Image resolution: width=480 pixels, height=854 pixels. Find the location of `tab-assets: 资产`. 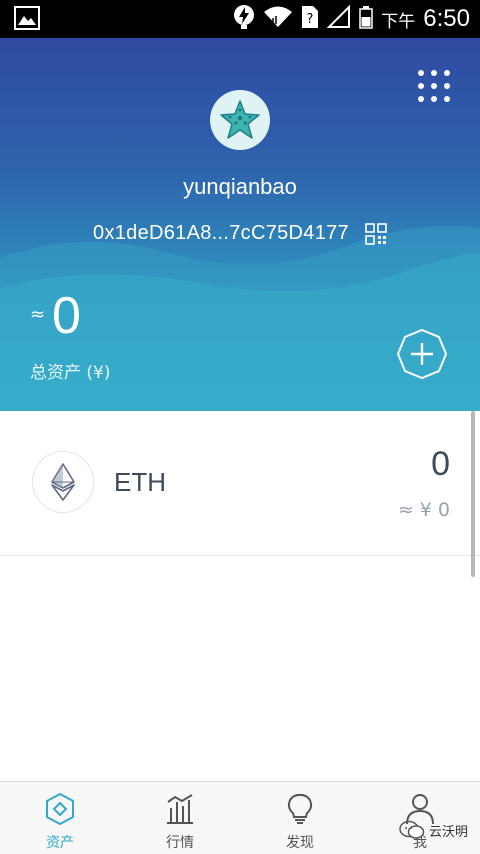

tab-assets: 资产 is located at coordinates (60, 818).